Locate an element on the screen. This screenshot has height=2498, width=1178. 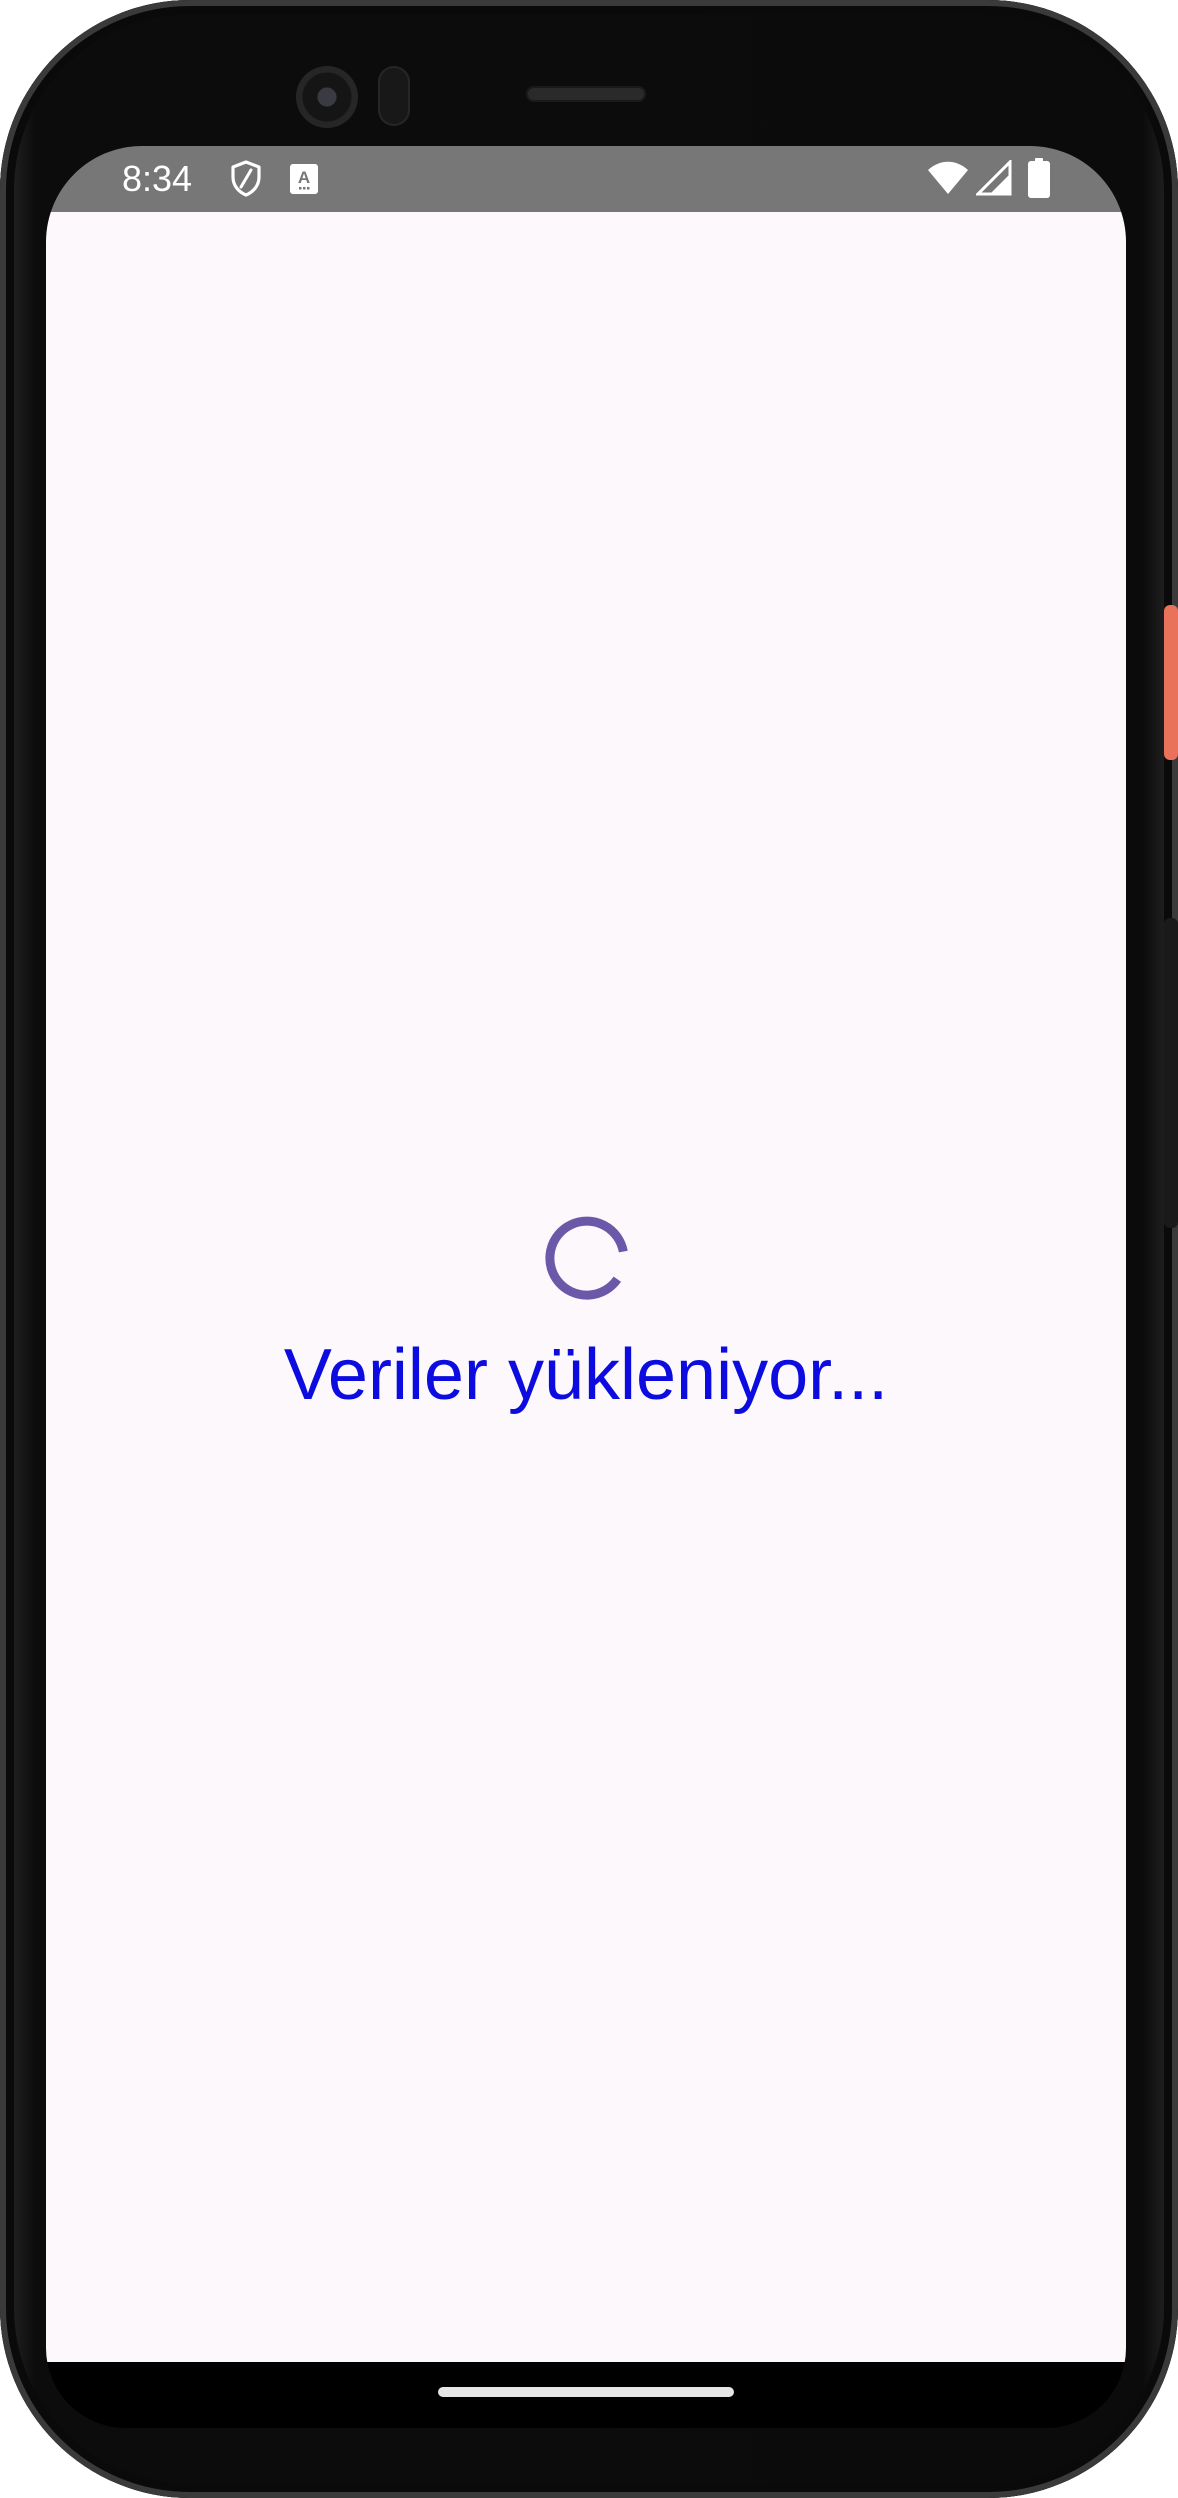
status-time: 8:34 is located at coordinates (157, 178).